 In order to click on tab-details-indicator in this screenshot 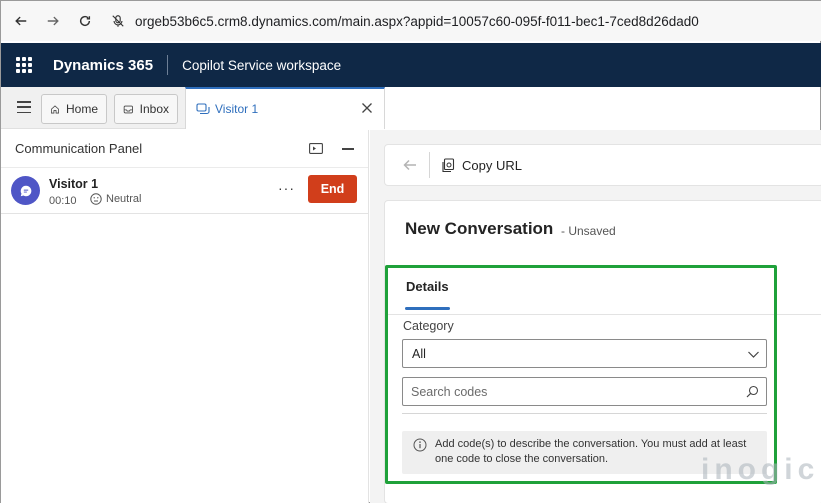, I will do `click(427, 308)`.